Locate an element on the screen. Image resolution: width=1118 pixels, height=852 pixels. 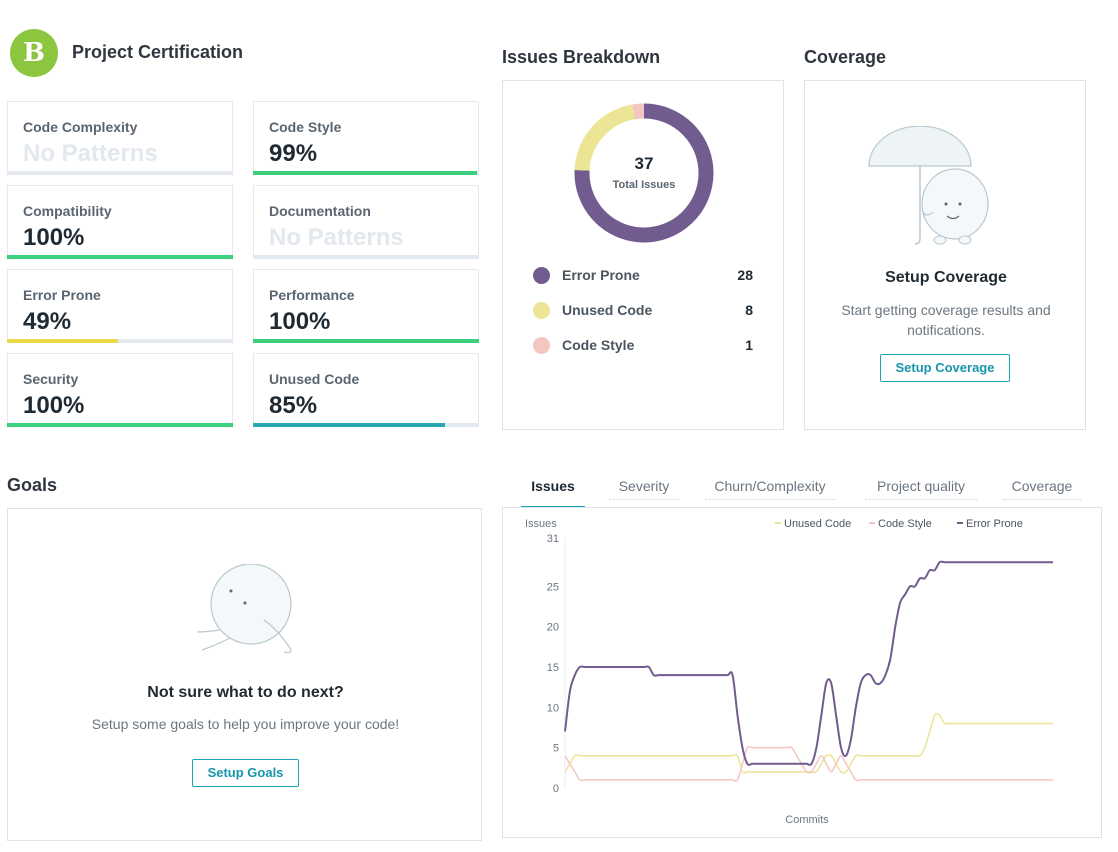
issues-breakdown-title: Issues Breakdown is located at coordinates (581, 57).